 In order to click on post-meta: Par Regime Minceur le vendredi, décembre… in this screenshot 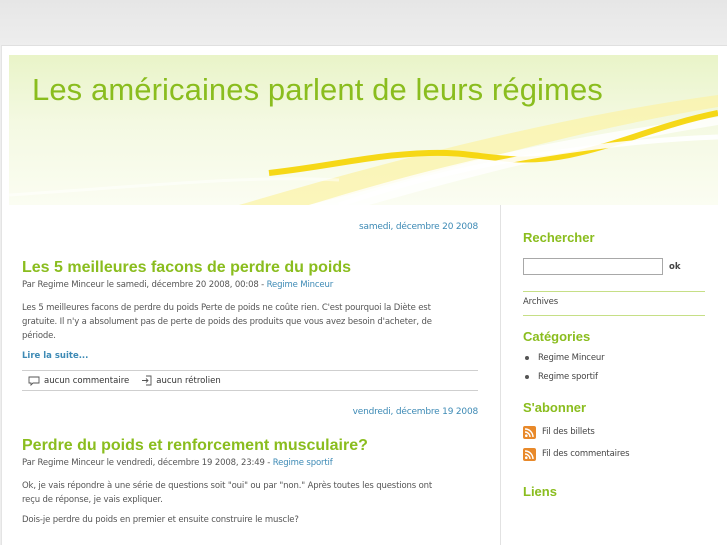, I will do `click(250, 464)`.